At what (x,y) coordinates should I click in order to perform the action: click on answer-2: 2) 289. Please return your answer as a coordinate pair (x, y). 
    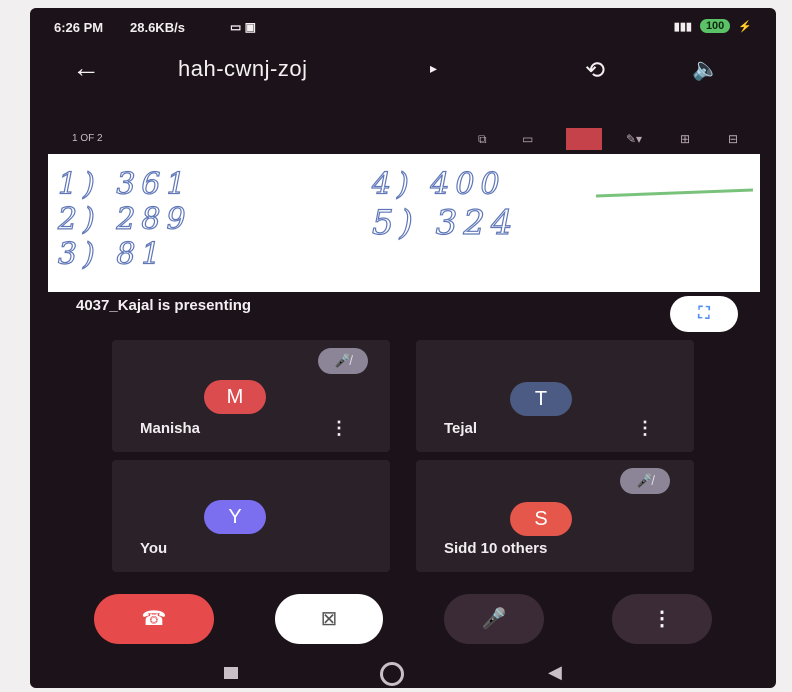
    Looking at the image, I should click on (124, 219).